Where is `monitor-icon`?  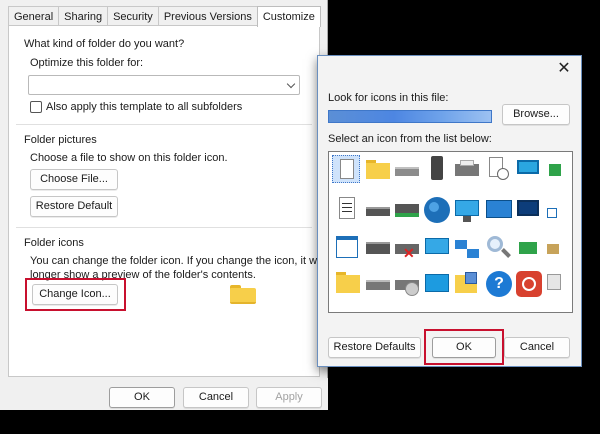 monitor-icon is located at coordinates (529, 172).